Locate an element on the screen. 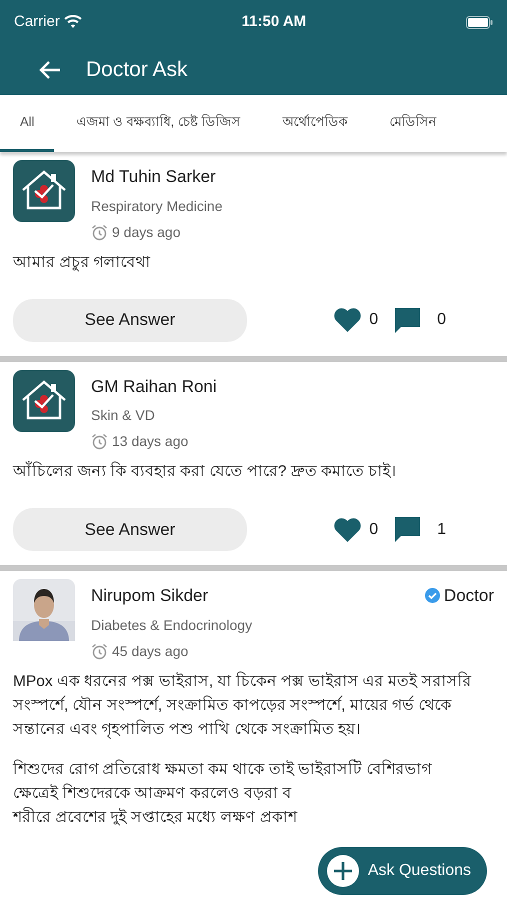  post-time: 9 days ago is located at coordinates (146, 232).